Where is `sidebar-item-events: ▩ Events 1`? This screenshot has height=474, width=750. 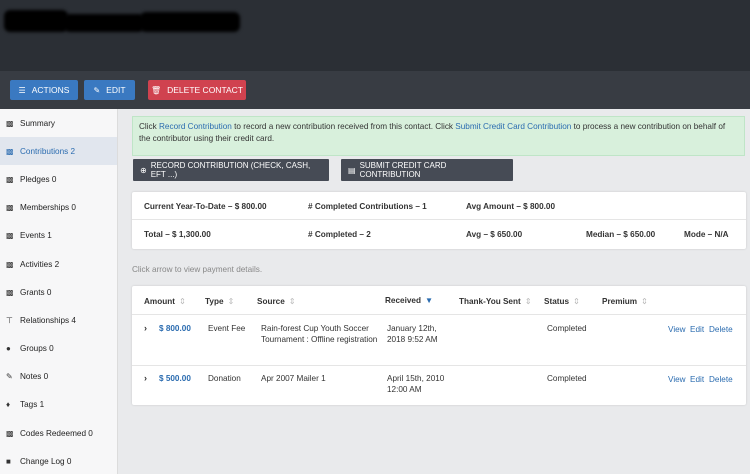
sidebar-item-events: ▩ Events 1 is located at coordinates (58, 236).